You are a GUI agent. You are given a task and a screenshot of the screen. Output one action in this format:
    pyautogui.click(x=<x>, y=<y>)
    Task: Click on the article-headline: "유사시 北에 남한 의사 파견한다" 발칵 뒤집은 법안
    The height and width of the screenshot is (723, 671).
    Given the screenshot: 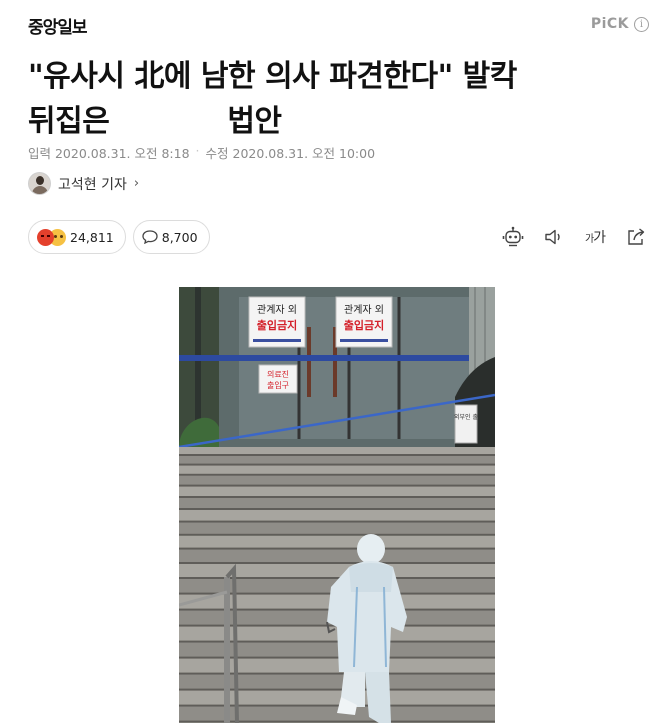 What is the action you would take?
    pyautogui.click(x=338, y=99)
    